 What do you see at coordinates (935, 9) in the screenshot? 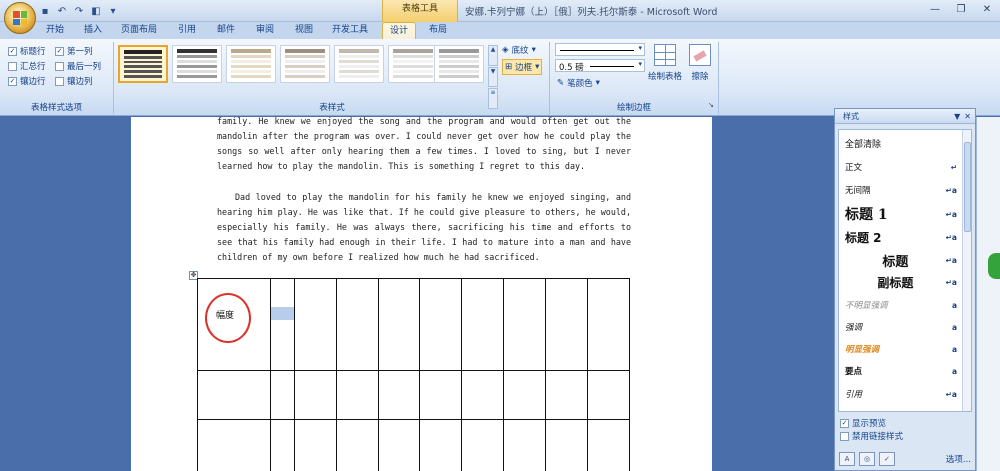
I see `minimize-icon: —` at bounding box center [935, 9].